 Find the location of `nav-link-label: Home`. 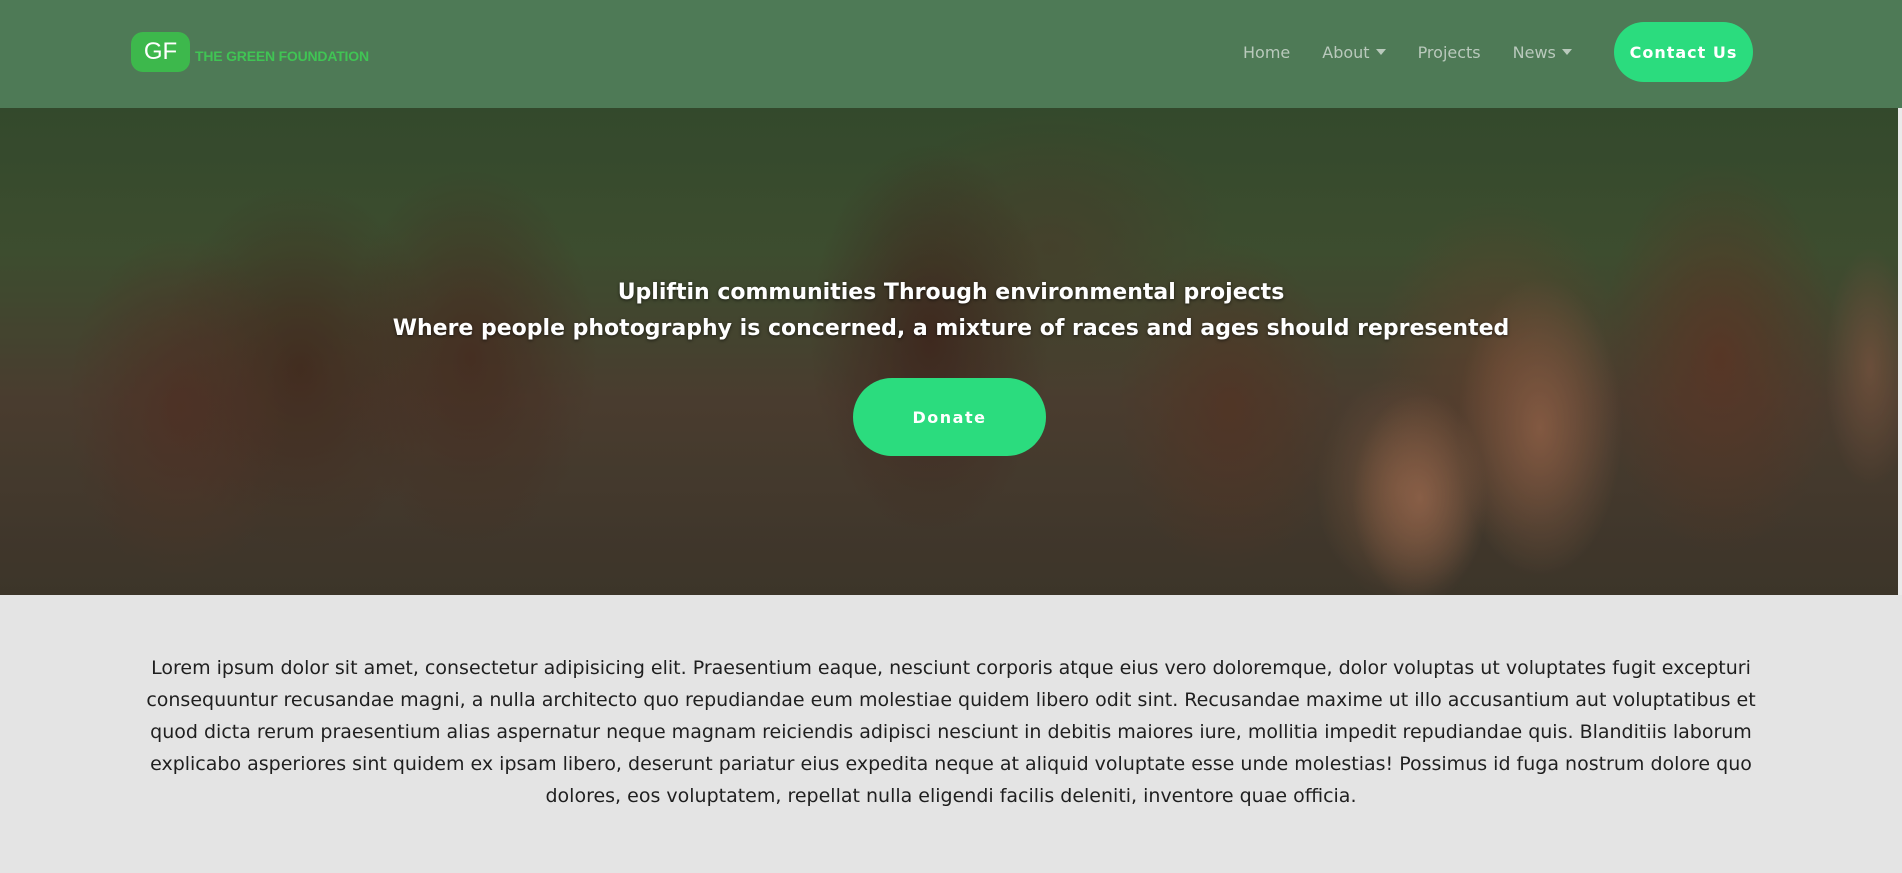

nav-link-label: Home is located at coordinates (1267, 52).